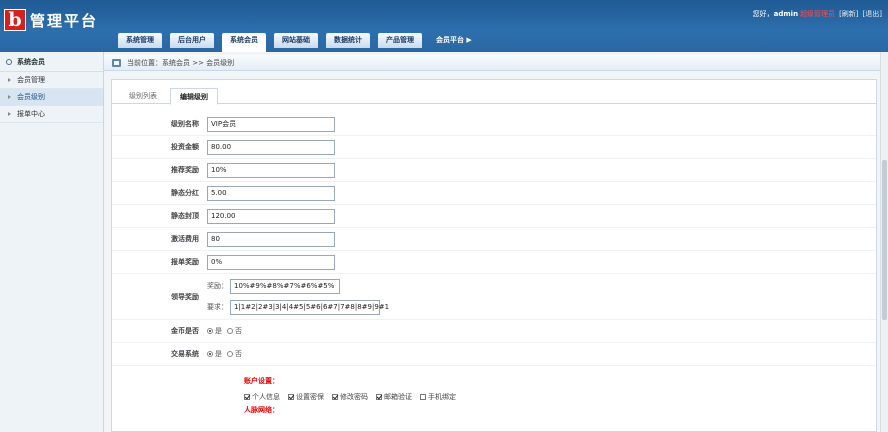 This screenshot has width=888, height=432. Describe the element at coordinates (51, 114) in the screenshot. I see `sidebar-item-order-center: 报单中心` at that location.